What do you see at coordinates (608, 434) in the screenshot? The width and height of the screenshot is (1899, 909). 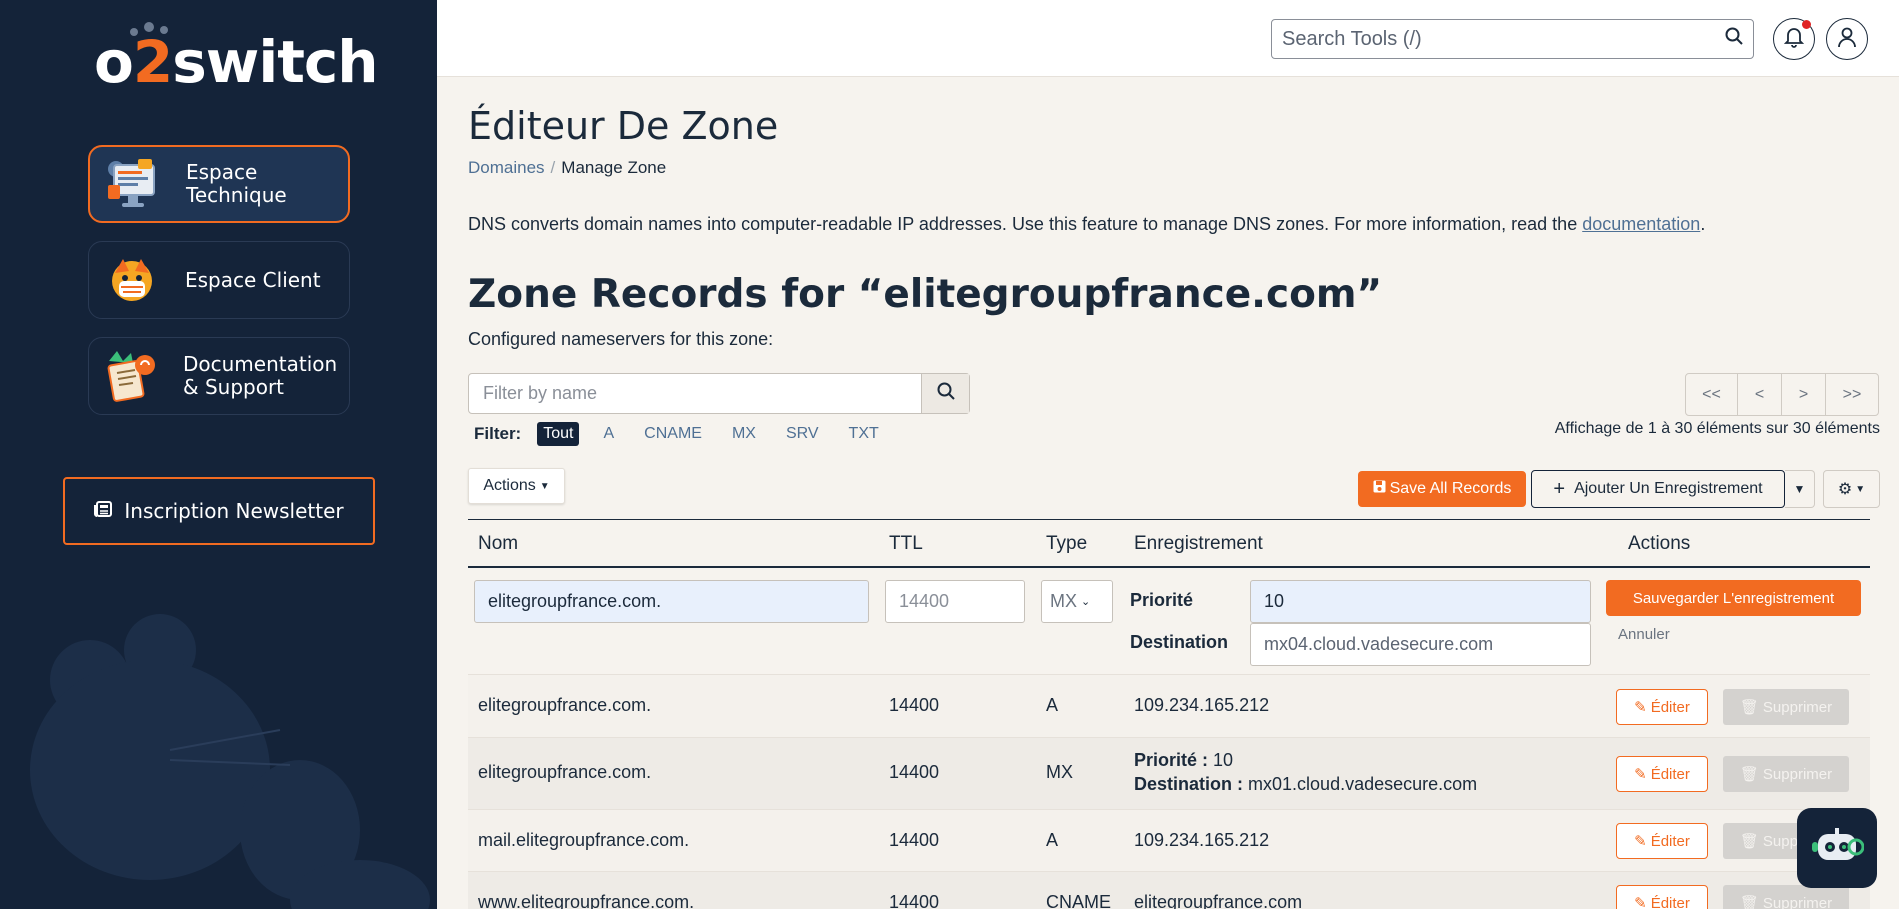 I see `filter-chip-a: A` at bounding box center [608, 434].